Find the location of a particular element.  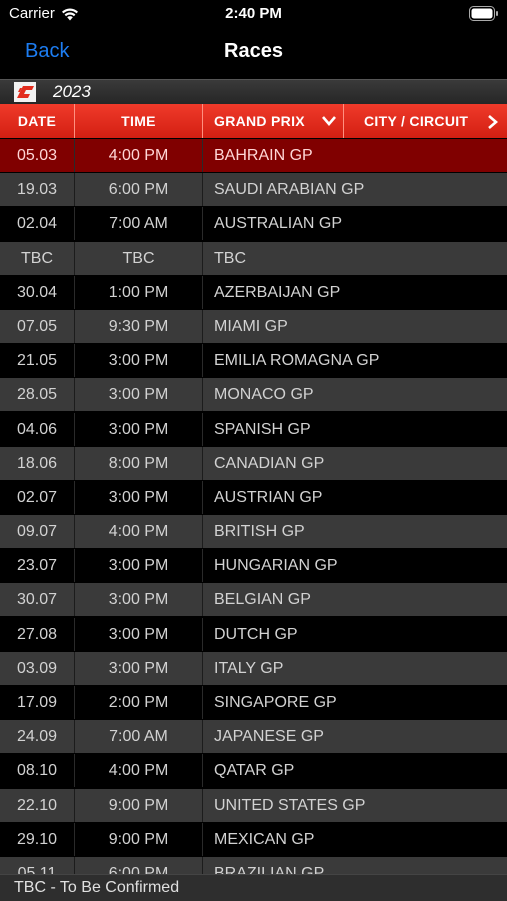

cell-time: 1:00 PM is located at coordinates (139, 292).